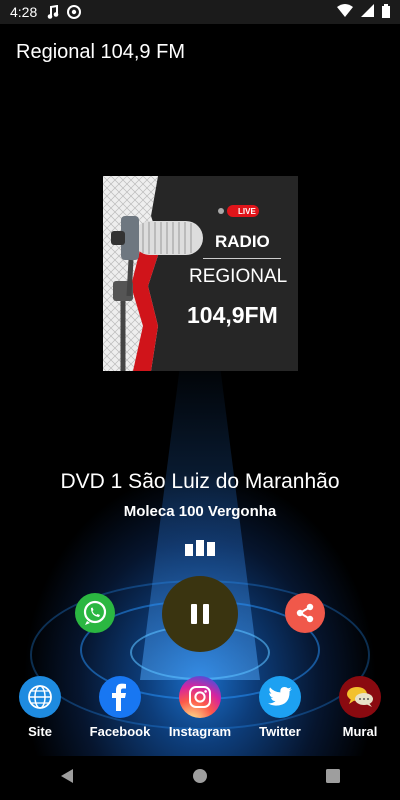  What do you see at coordinates (280, 731) in the screenshot?
I see `link-label: Twitter` at bounding box center [280, 731].